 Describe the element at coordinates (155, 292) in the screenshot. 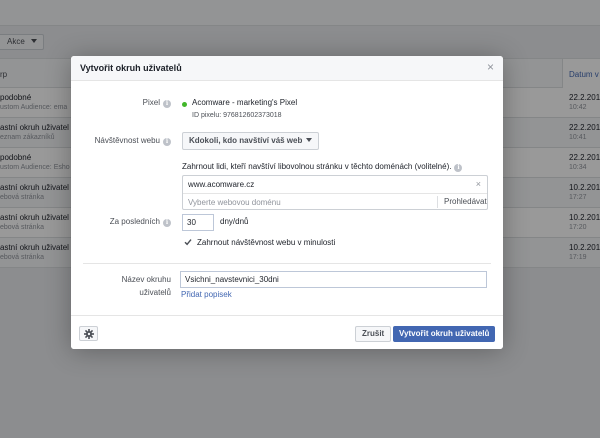

I see `audience-name-label-line2: uživatelů` at that location.